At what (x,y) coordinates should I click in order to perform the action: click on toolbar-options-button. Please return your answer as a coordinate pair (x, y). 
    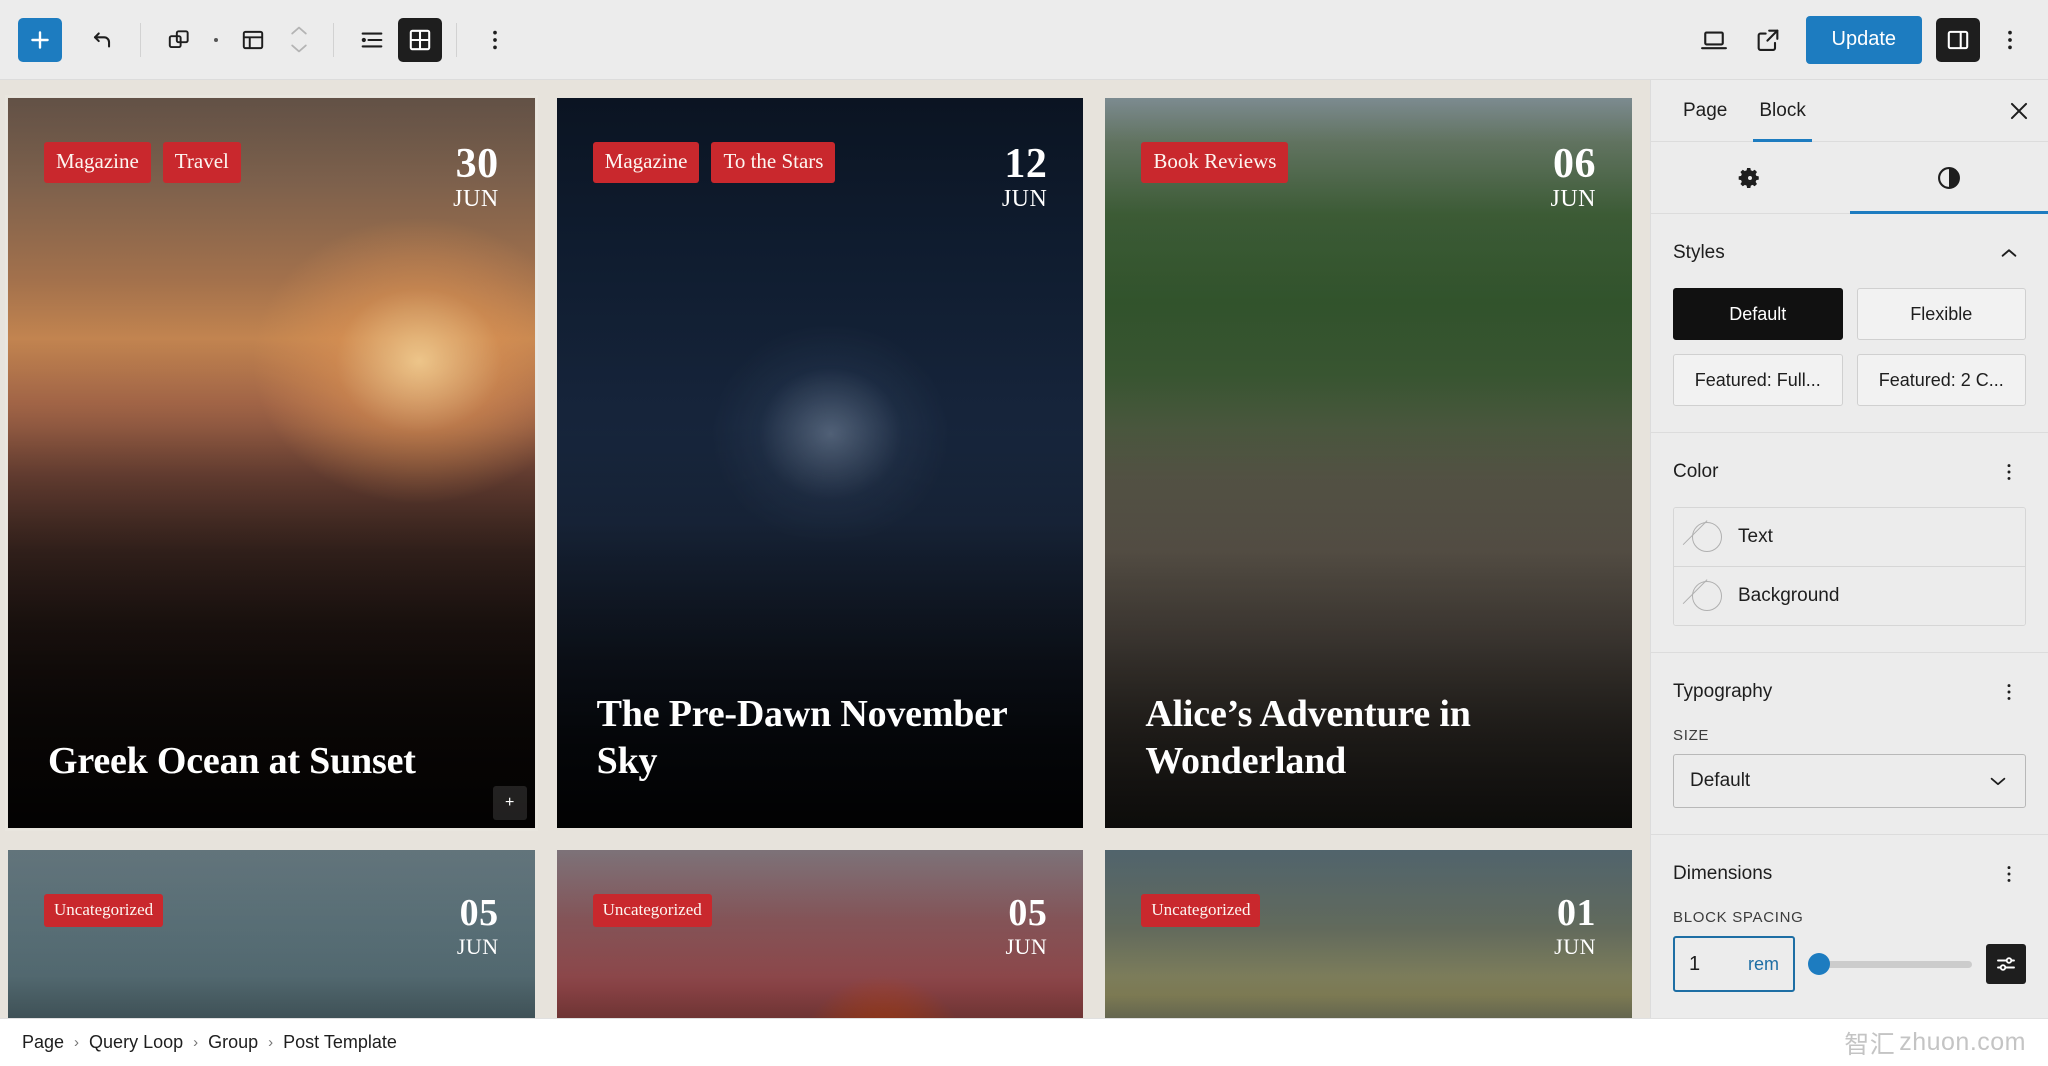
    Looking at the image, I should click on (495, 40).